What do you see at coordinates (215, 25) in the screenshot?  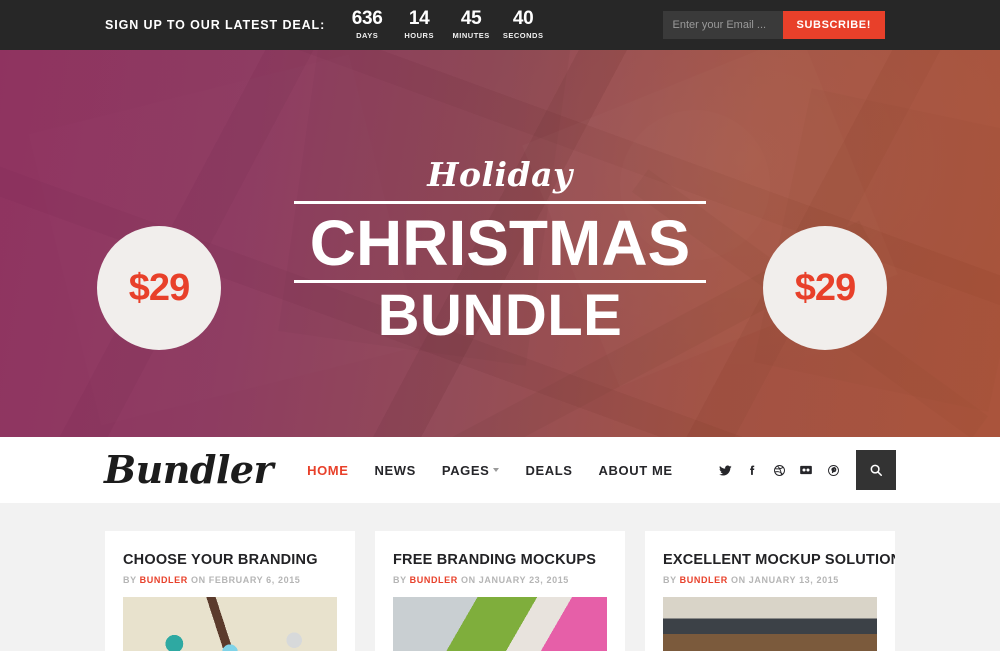 I see `deal-label: SIGN UP TO OUR LATEST DEAL:` at bounding box center [215, 25].